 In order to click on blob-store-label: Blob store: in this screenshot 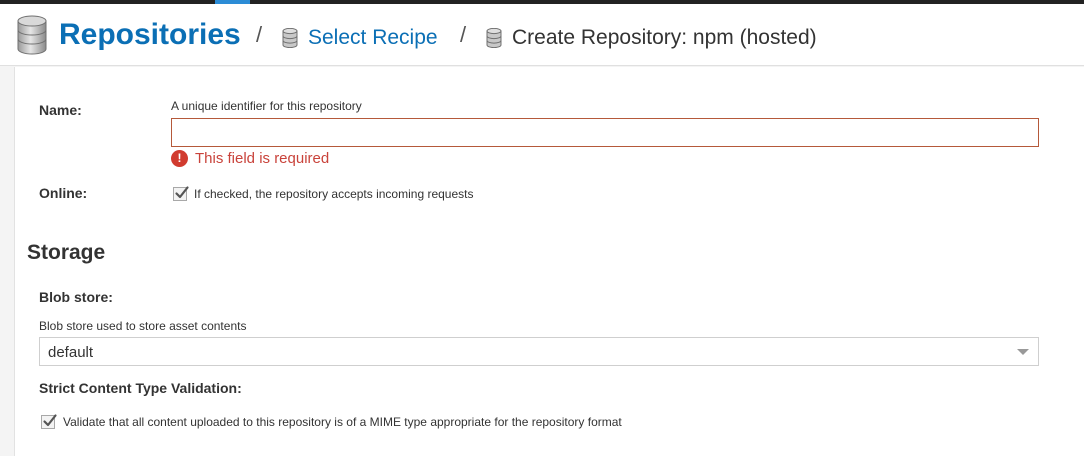, I will do `click(76, 297)`.